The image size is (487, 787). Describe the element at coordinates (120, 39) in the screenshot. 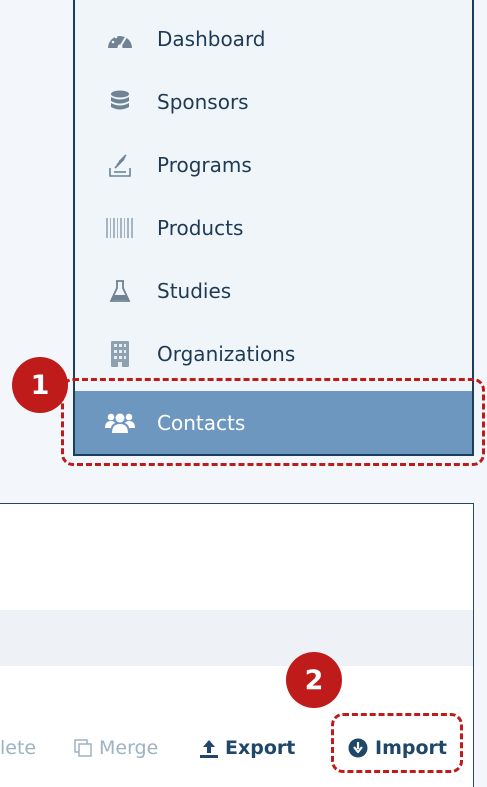

I see `dashboard-gauge-icon` at that location.